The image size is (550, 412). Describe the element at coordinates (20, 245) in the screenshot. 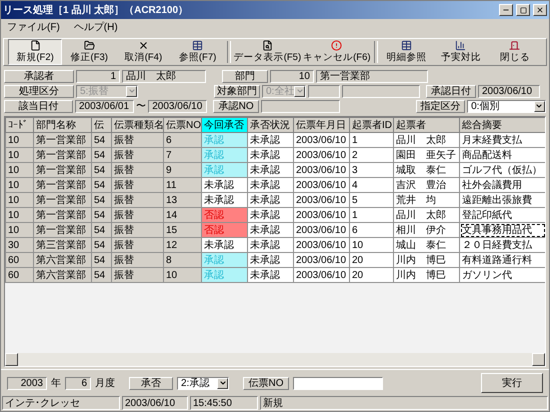

I see `table-cell: 30` at that location.